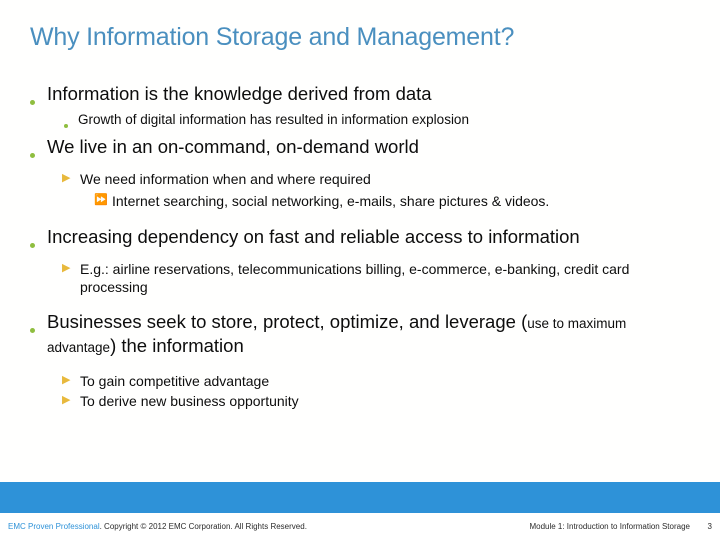 This screenshot has height=540, width=720. Describe the element at coordinates (54, 526) in the screenshot. I see `footer-brand: EMC Proven Professional` at that location.